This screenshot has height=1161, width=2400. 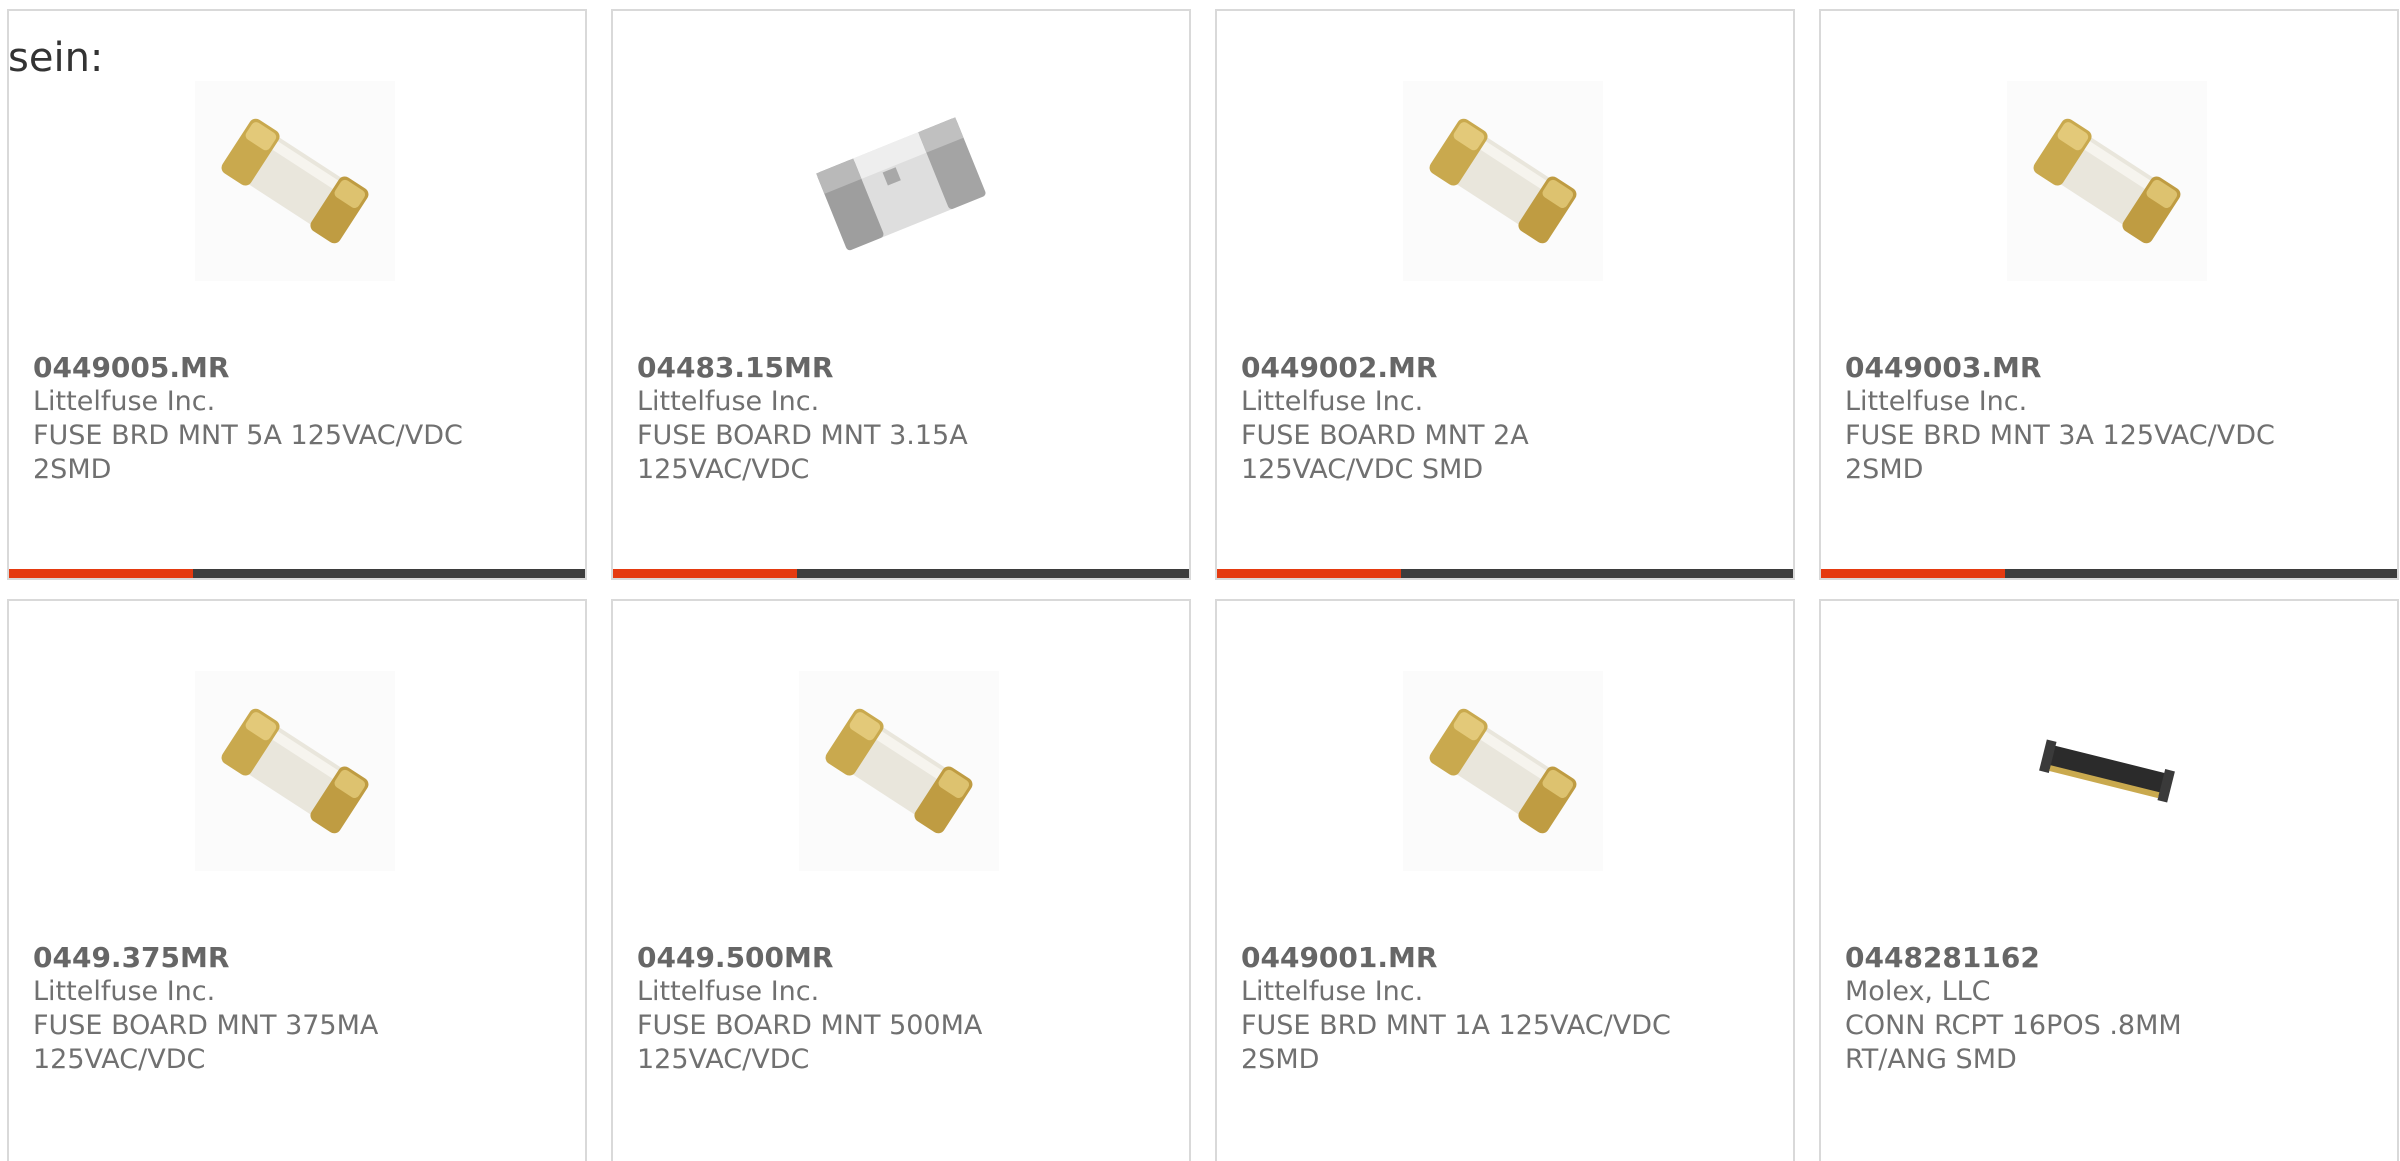 I want to click on description: FUSE BOARD MNT 3.15A 125VAC/VDC, so click(x=802, y=452).